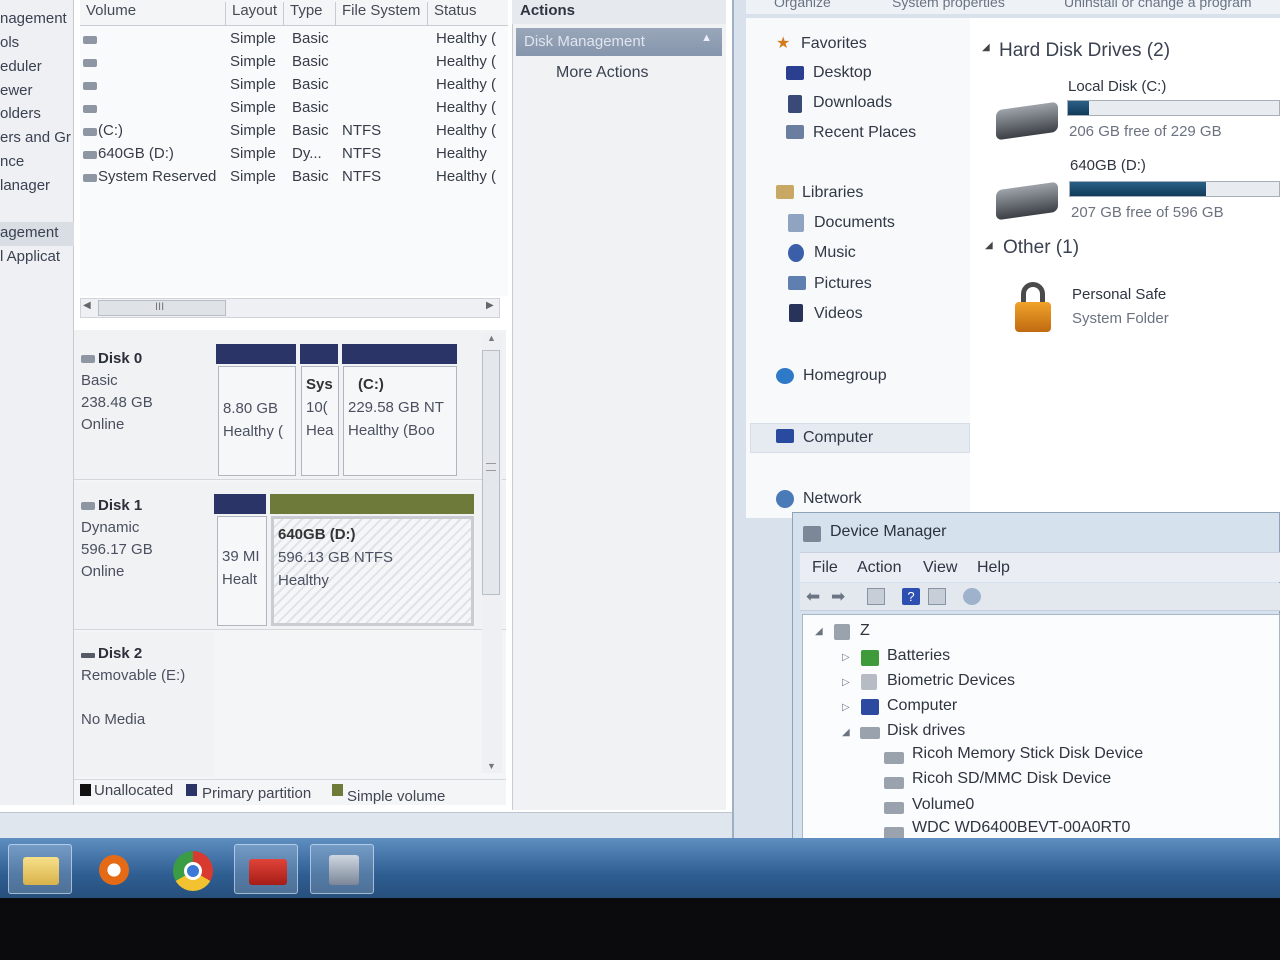 The image size is (1280, 960). What do you see at coordinates (1011, 779) in the screenshot?
I see `tree-disk-device: Ricoh SD/MMC Disk Device` at bounding box center [1011, 779].